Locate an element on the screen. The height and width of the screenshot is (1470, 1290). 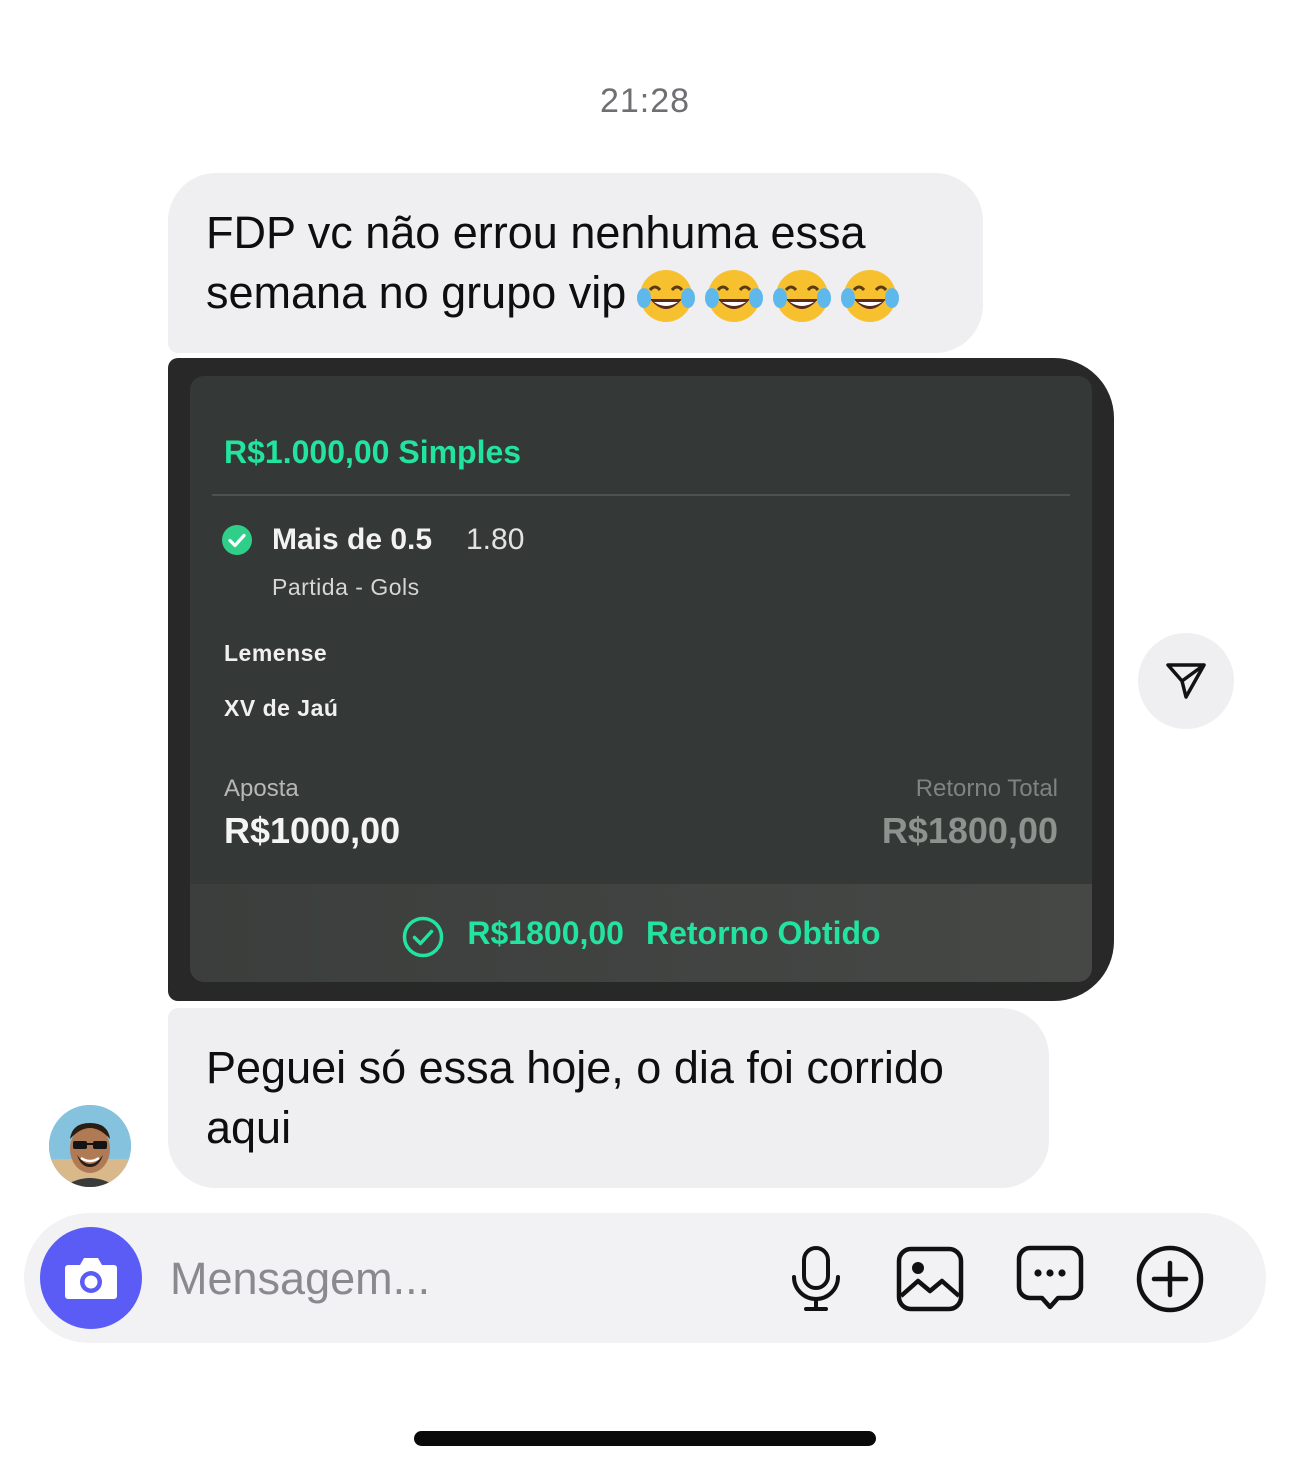
avatar-image is located at coordinates (90, 1146).